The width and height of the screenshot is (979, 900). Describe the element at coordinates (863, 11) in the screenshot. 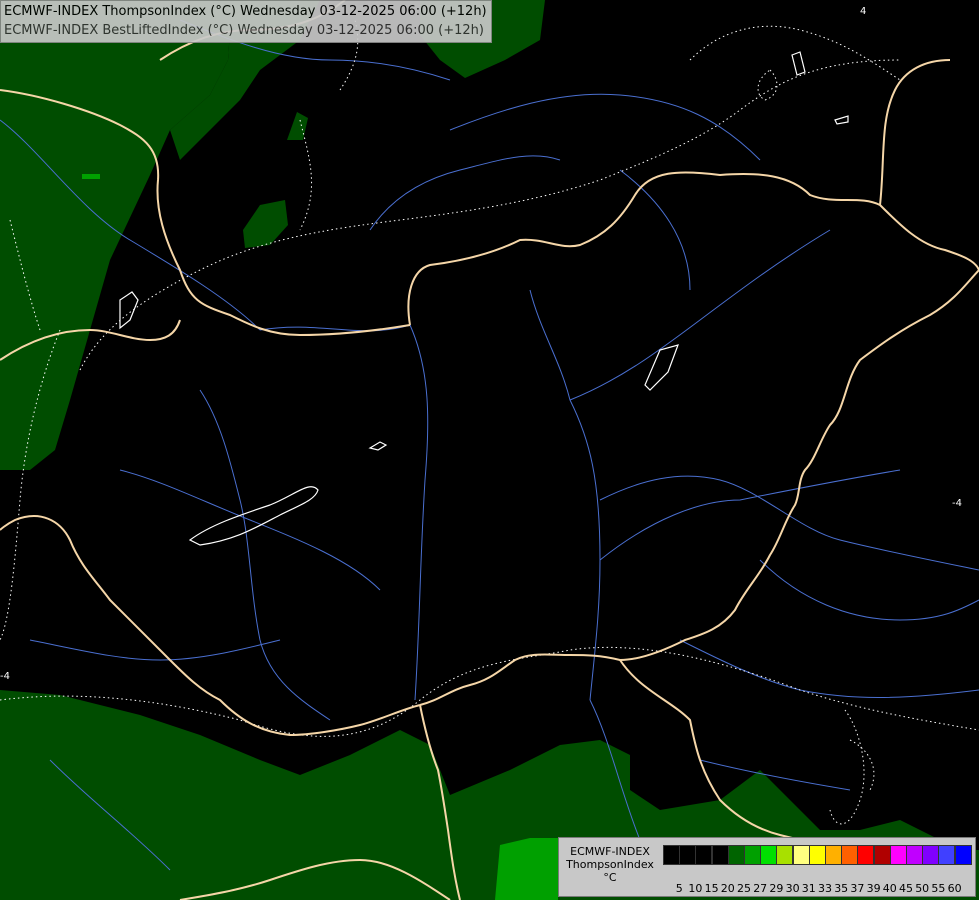

I see `contour-label: 4` at that location.